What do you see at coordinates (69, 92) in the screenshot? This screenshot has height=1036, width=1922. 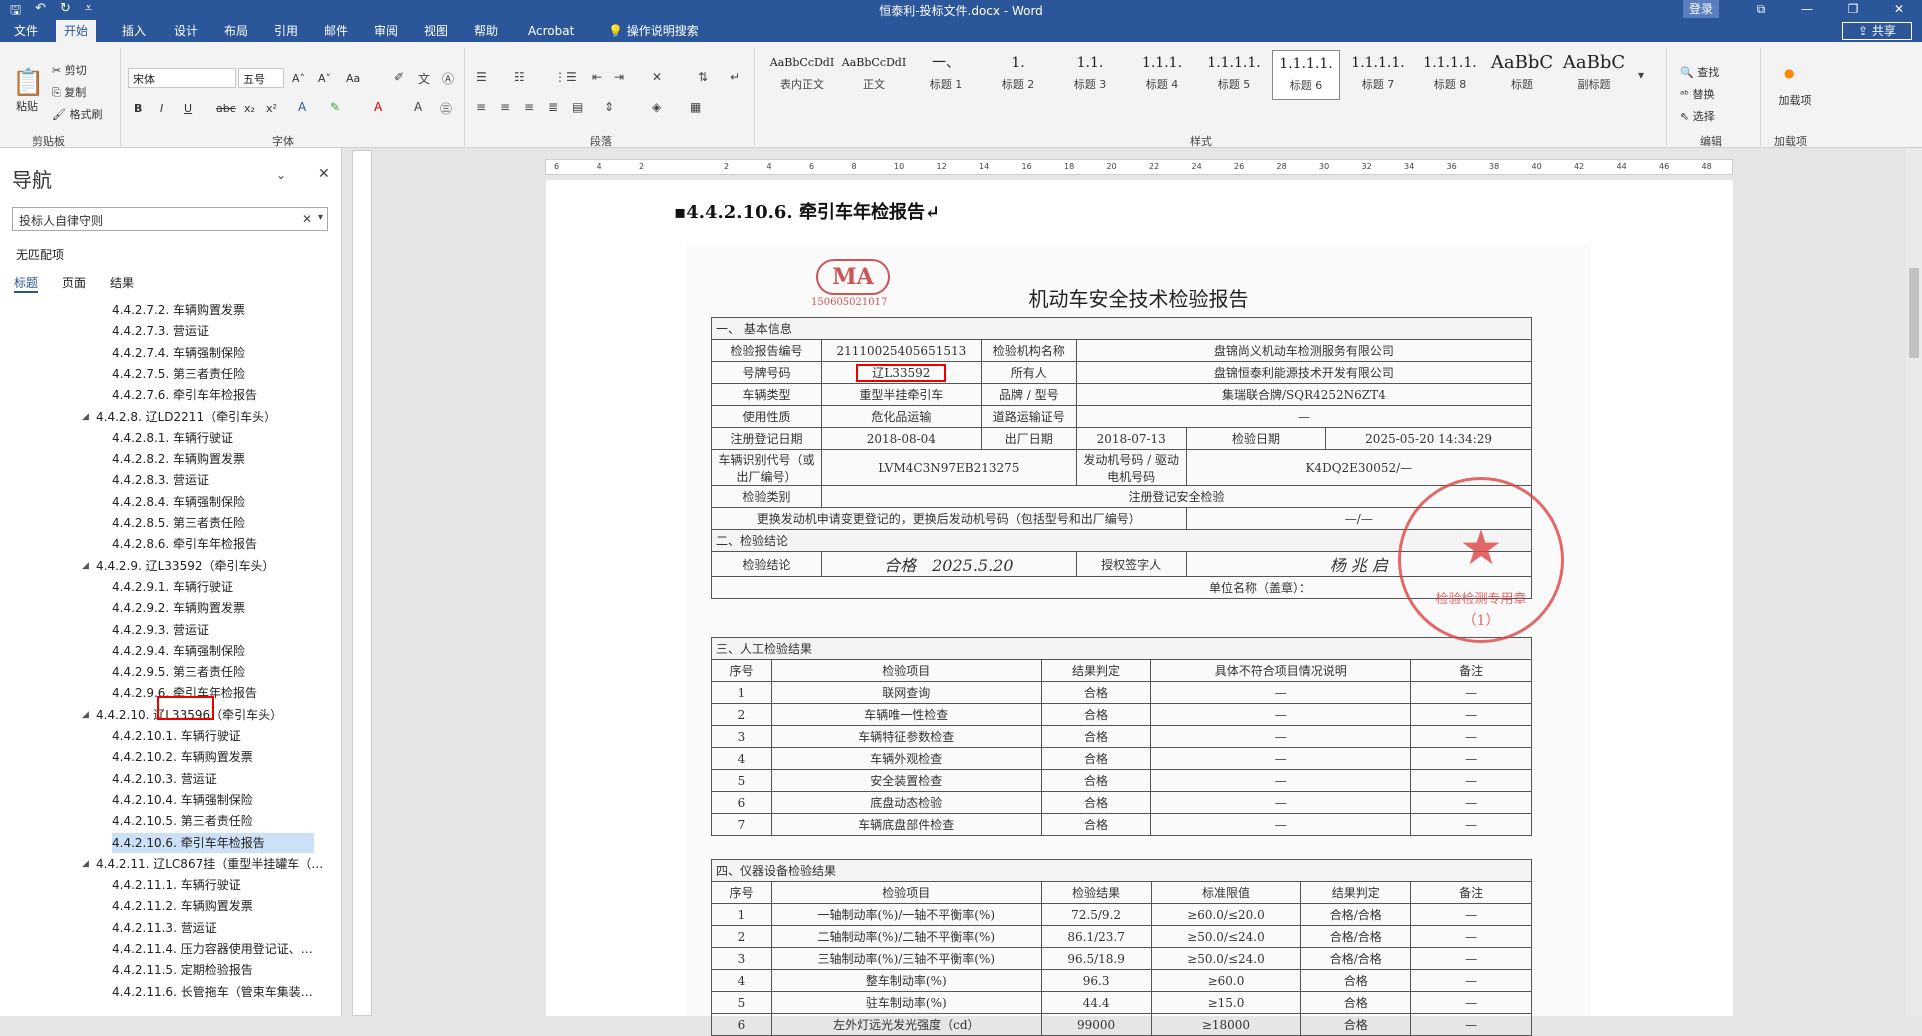 I see `copy-button: ⎘ 复制` at bounding box center [69, 92].